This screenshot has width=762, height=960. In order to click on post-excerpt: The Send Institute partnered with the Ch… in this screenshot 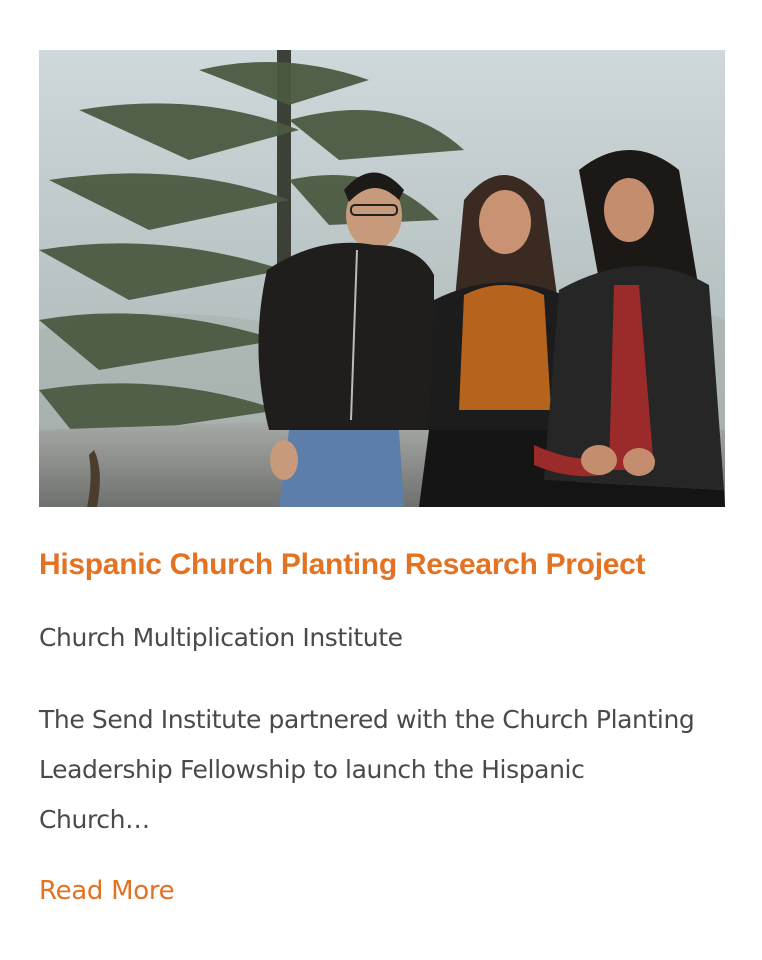, I will do `click(367, 769)`.